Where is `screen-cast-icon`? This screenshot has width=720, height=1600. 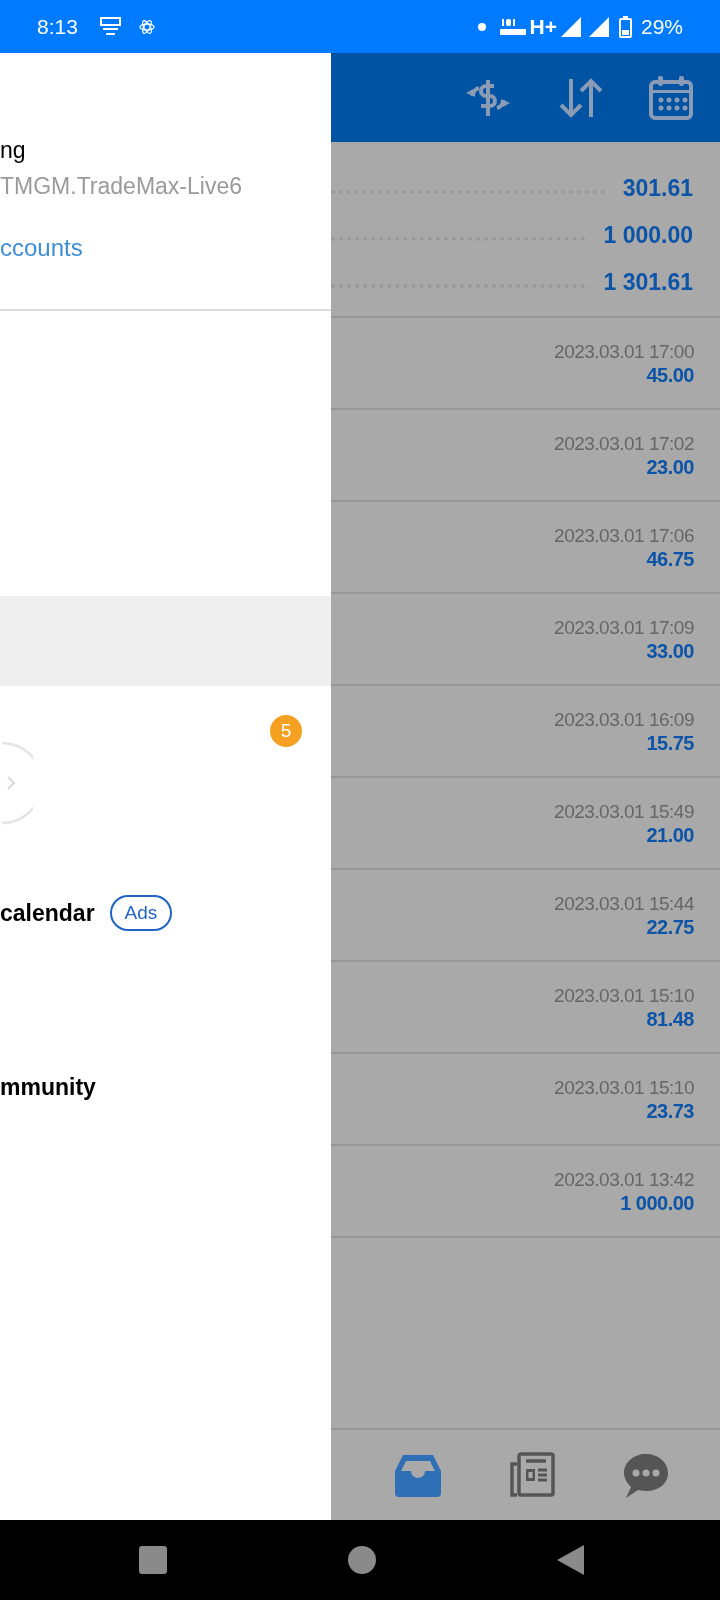 screen-cast-icon is located at coordinates (110, 26).